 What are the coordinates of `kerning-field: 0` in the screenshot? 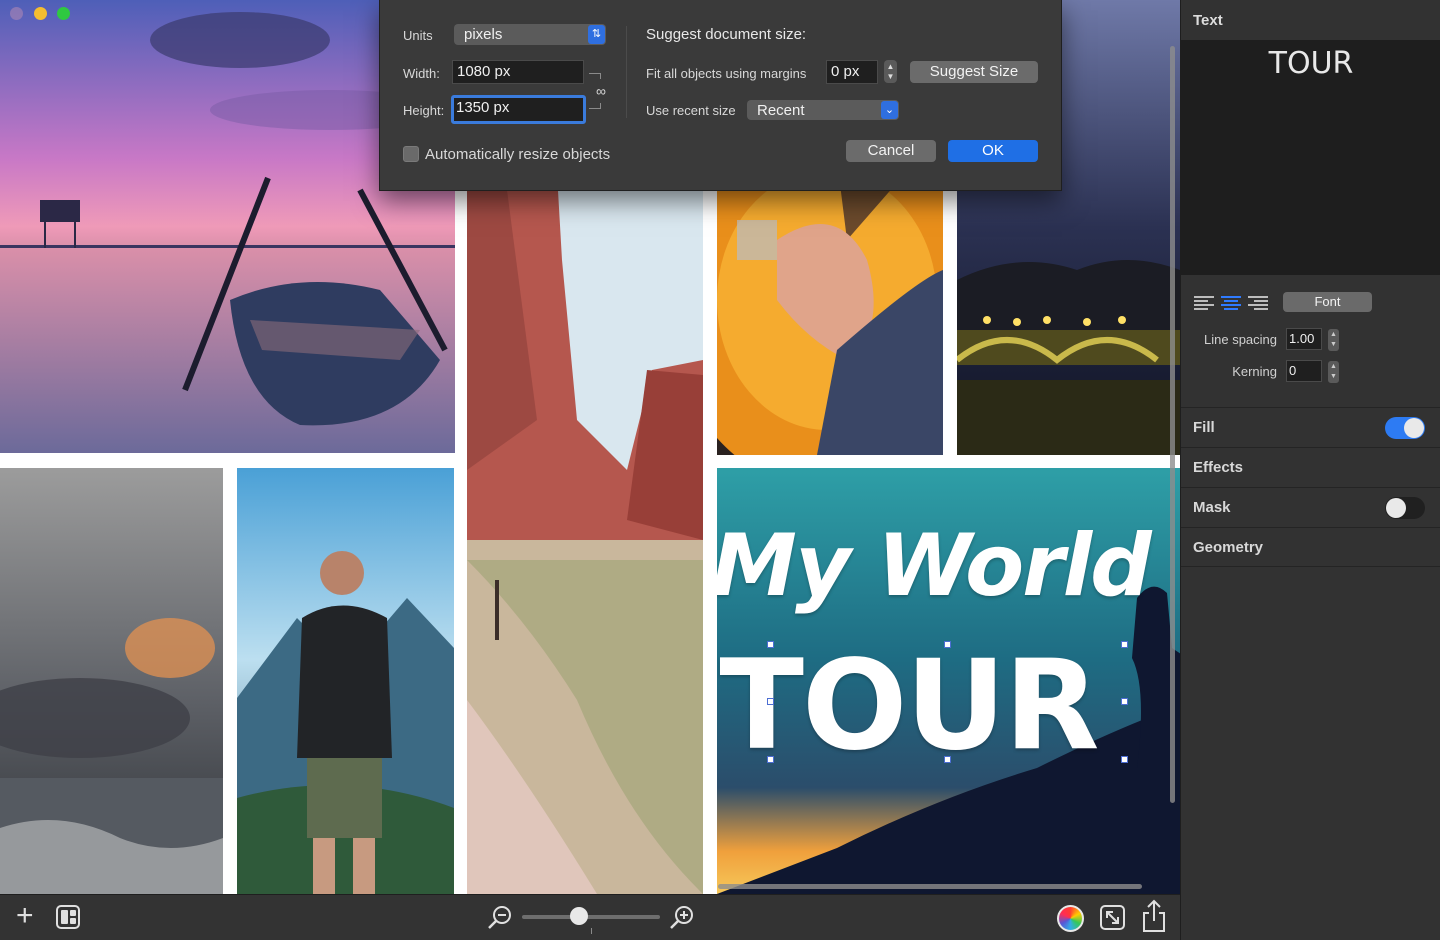 It's located at (1304, 371).